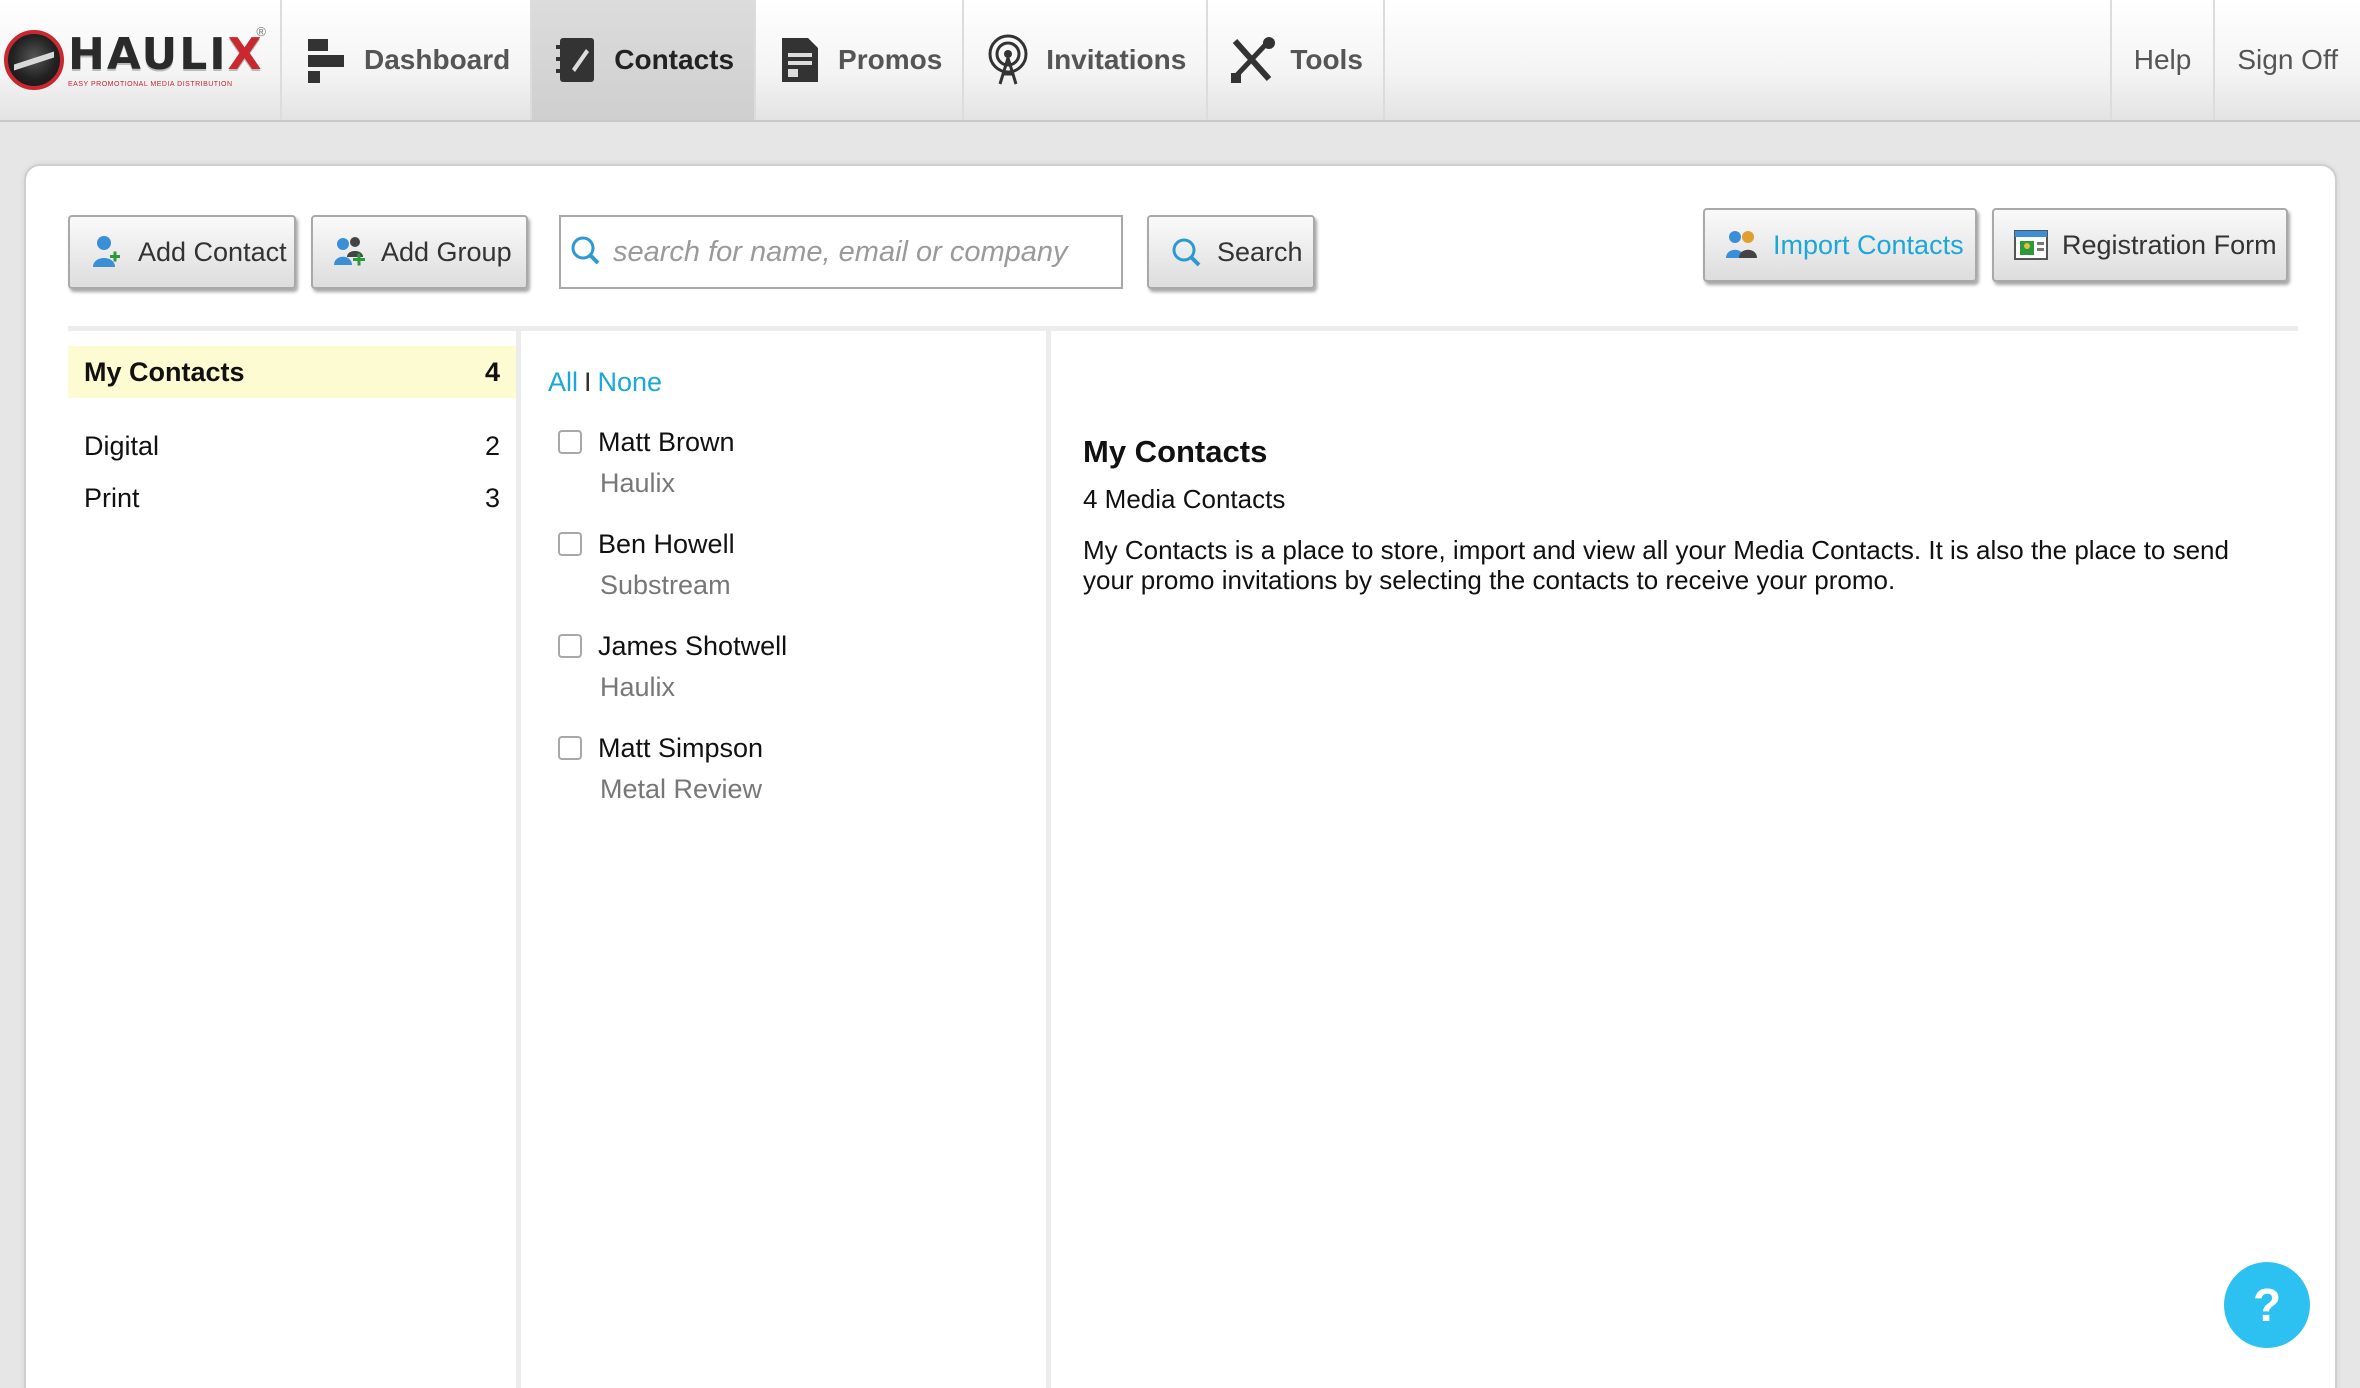  What do you see at coordinates (261, 31) in the screenshot?
I see `registered-mark: ®` at bounding box center [261, 31].